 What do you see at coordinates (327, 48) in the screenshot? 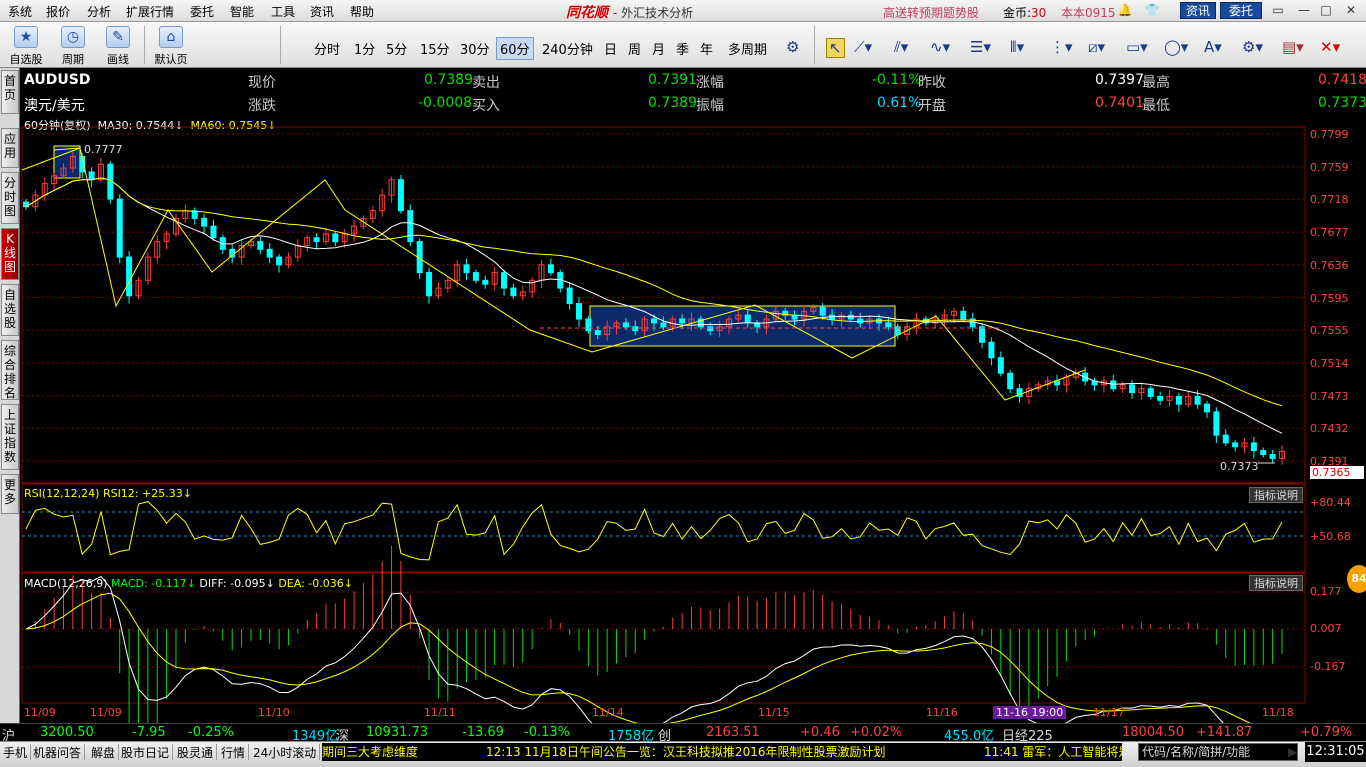
I see `period-timeshare: 分时` at bounding box center [327, 48].